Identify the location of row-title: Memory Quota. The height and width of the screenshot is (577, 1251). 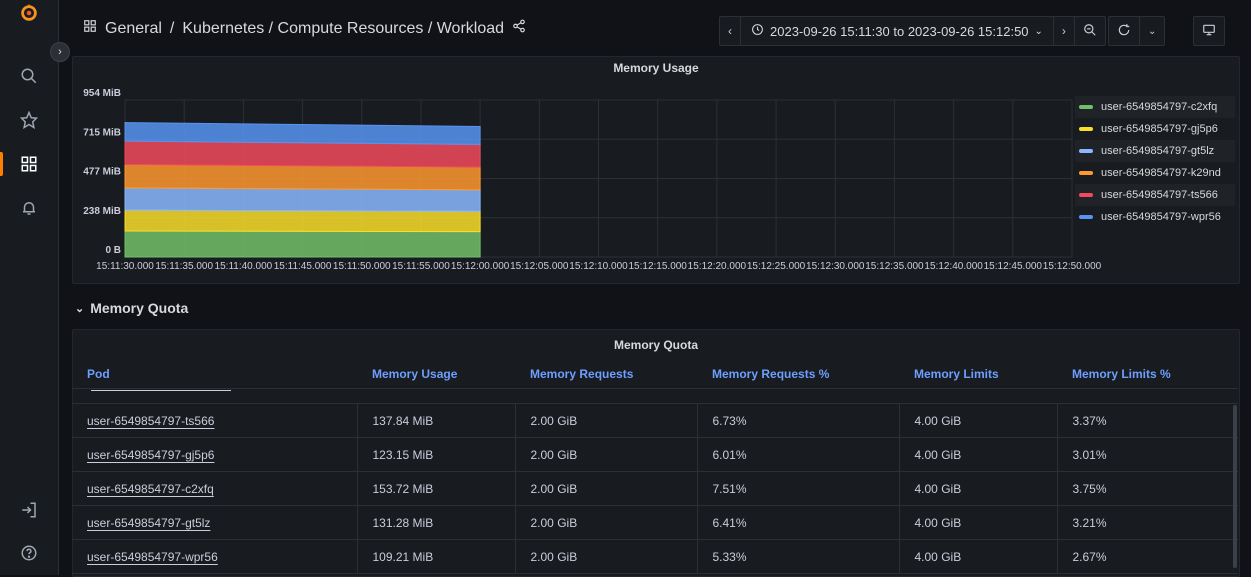
(139, 308).